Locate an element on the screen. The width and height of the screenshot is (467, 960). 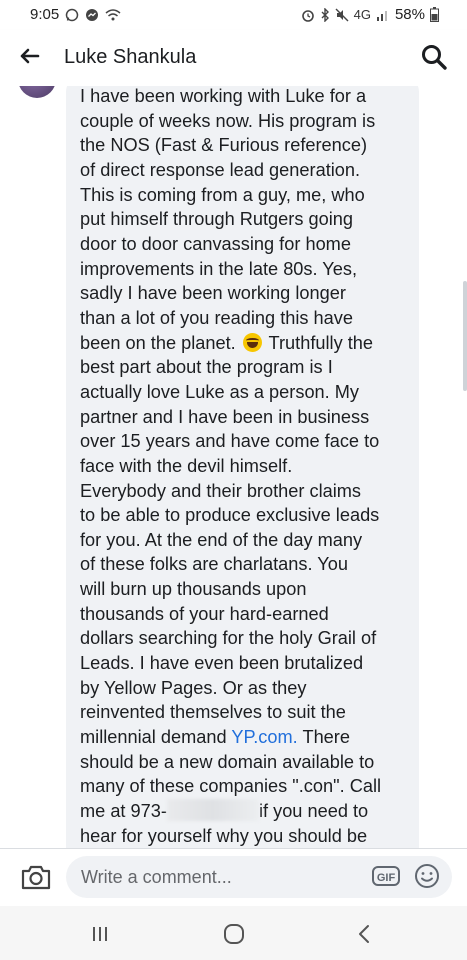
scrollbar is located at coordinates (465, 336).